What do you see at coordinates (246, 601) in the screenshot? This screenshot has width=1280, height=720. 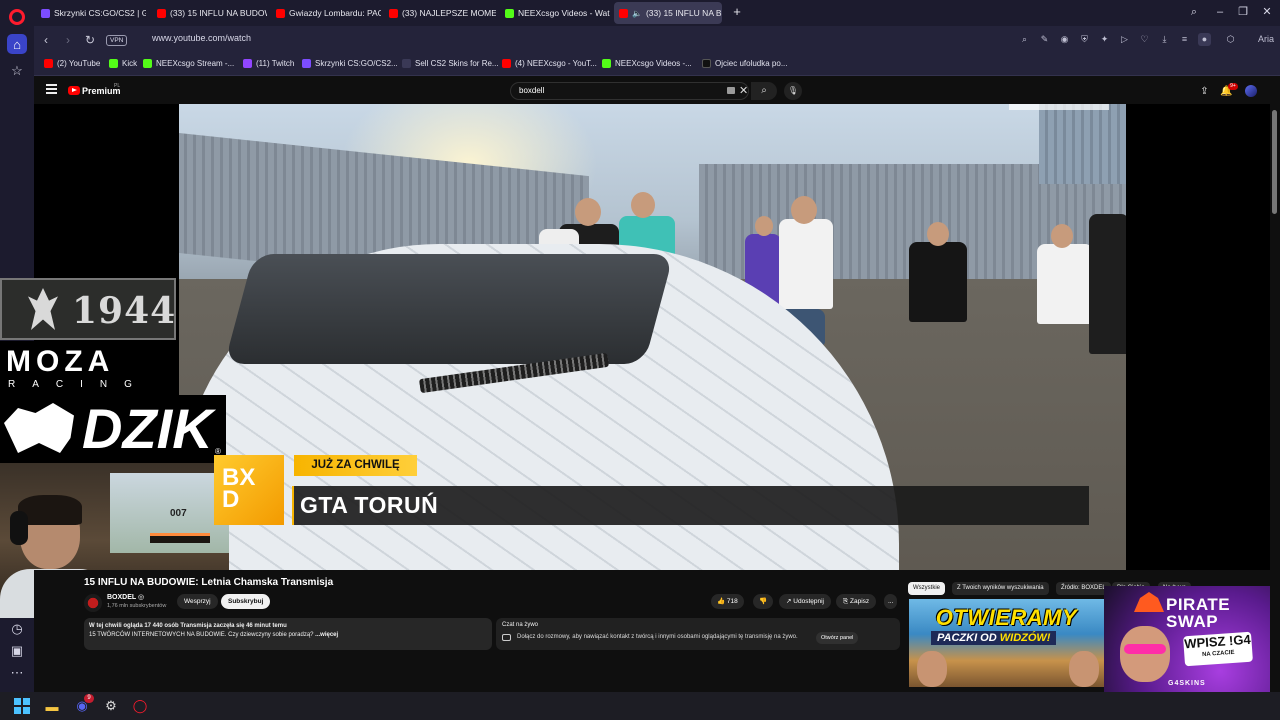 I see `subscribe-button: Subskrybuj` at bounding box center [246, 601].